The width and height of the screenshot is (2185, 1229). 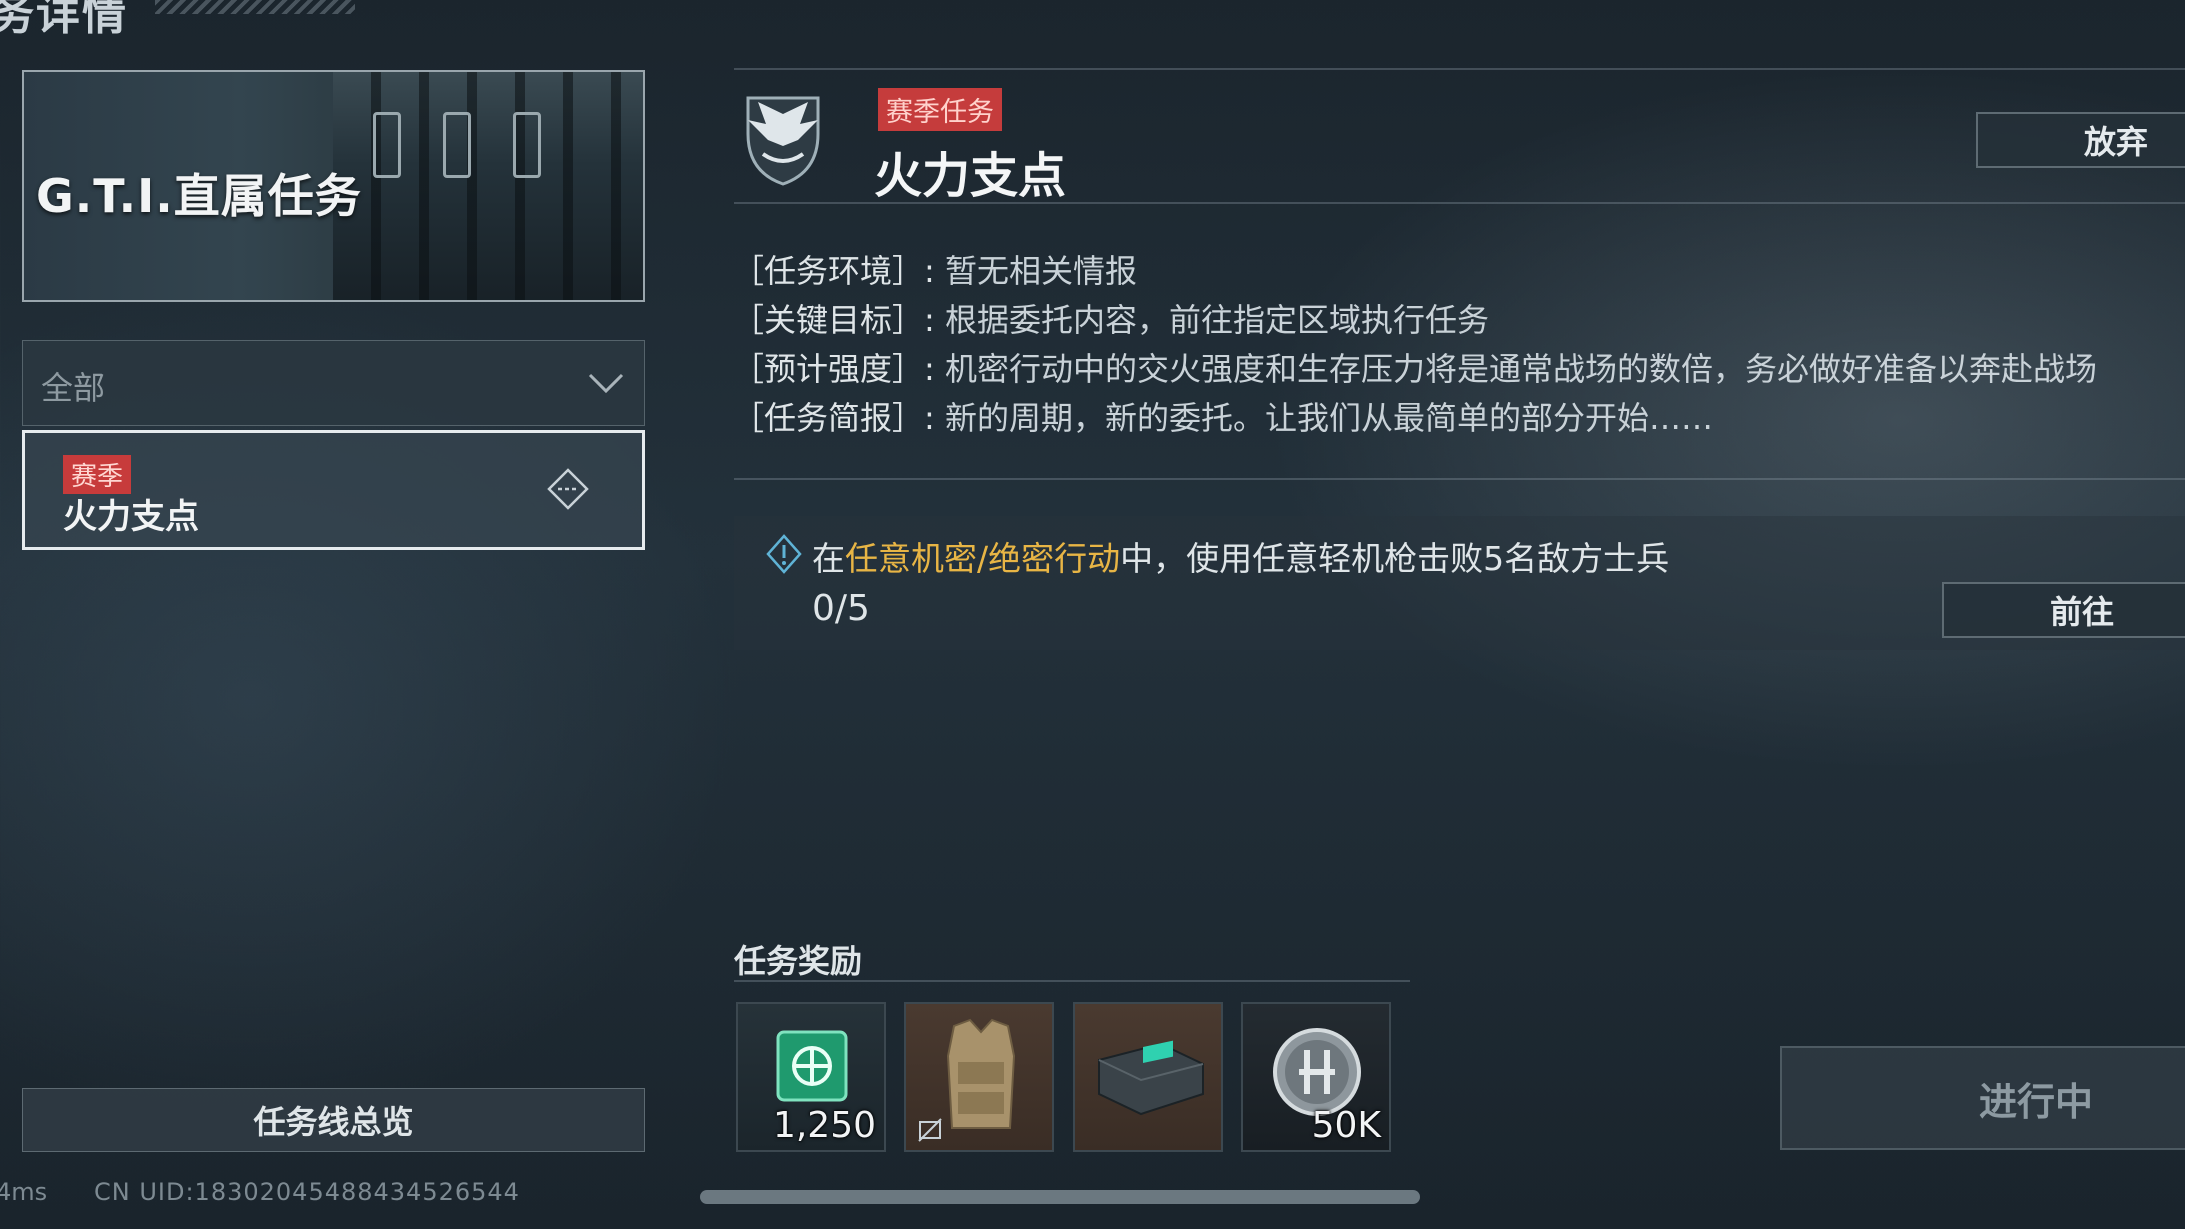 What do you see at coordinates (833, 369) in the screenshot?
I see `info-key: ［预计强度］:` at bounding box center [833, 369].